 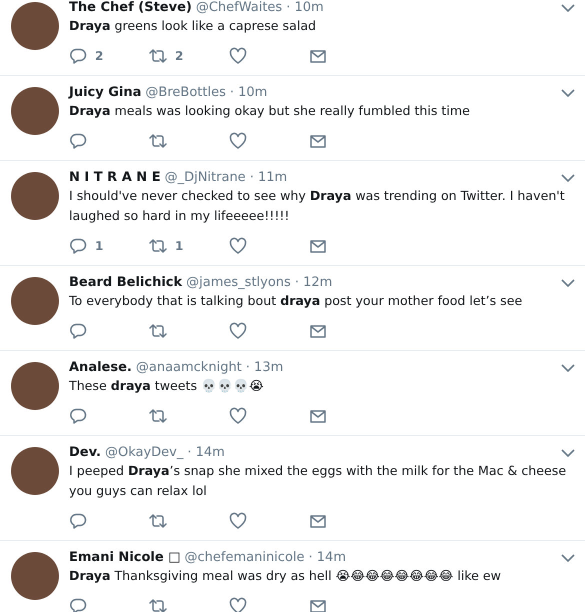 What do you see at coordinates (193, 26) in the screenshot?
I see `tweet-text: Draya greens look like a caprese salad` at bounding box center [193, 26].